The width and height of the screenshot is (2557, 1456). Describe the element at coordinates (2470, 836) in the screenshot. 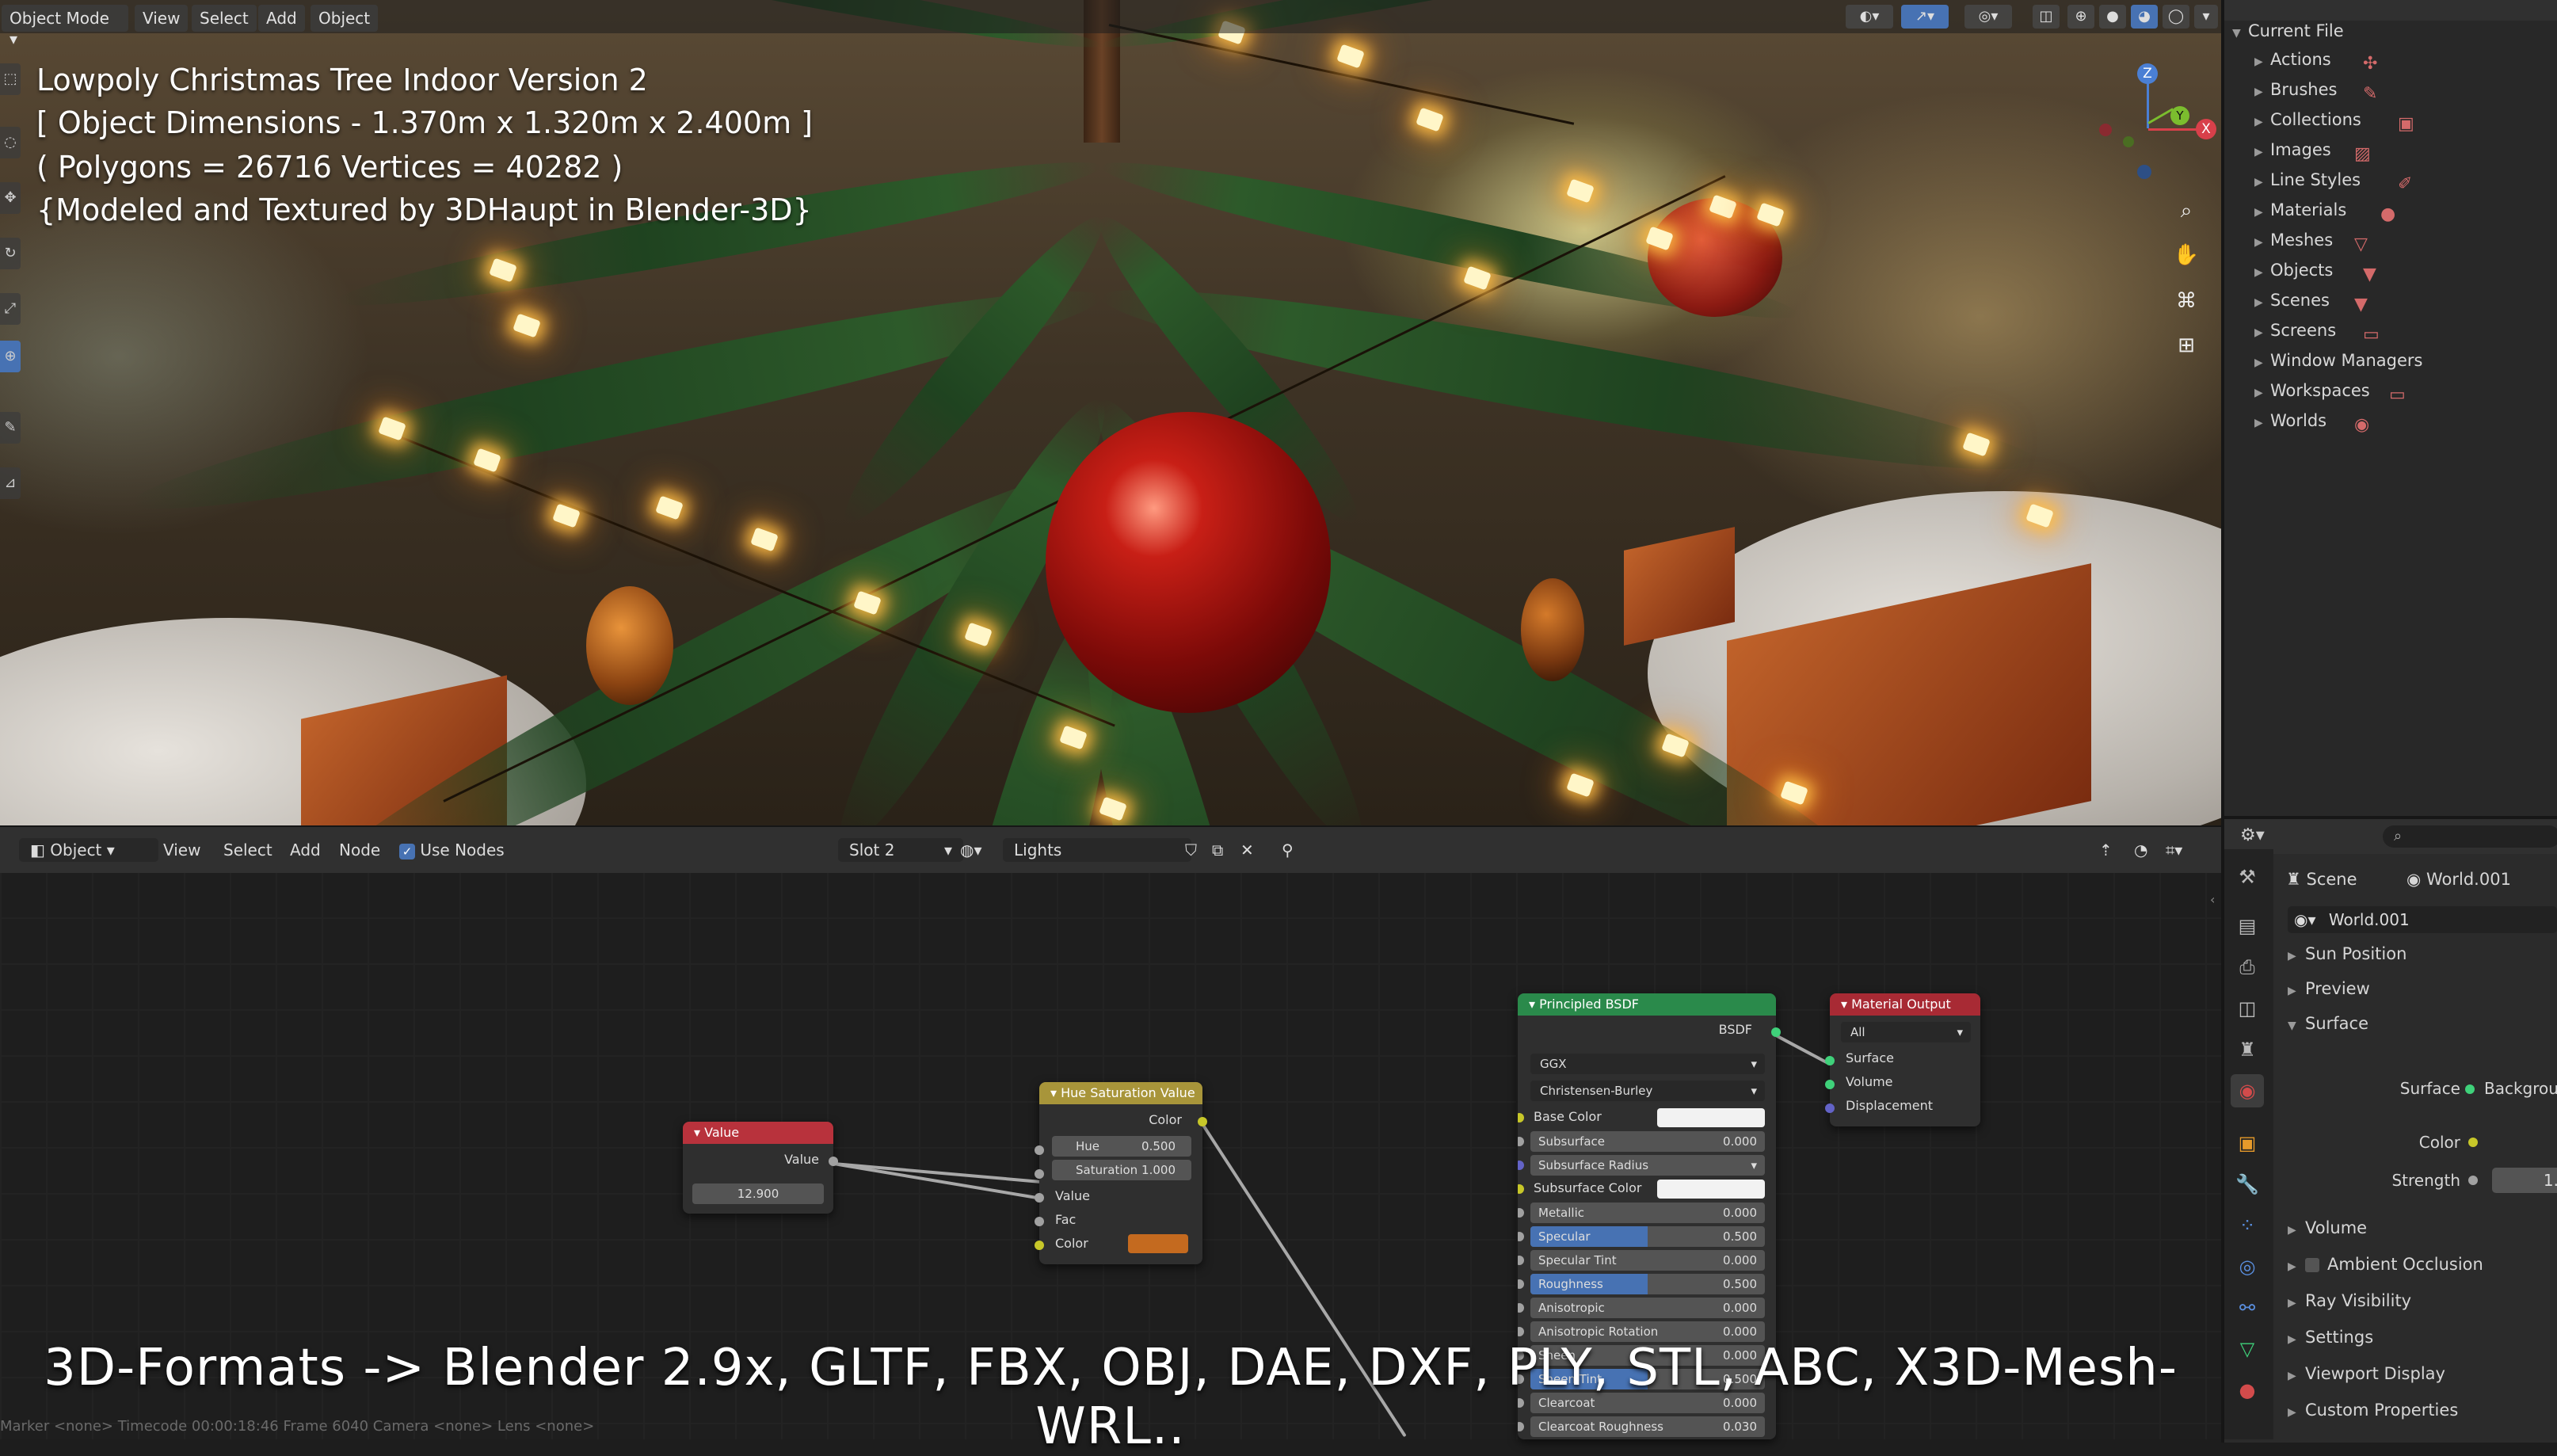

I see `properties-search-field: ⌕` at that location.